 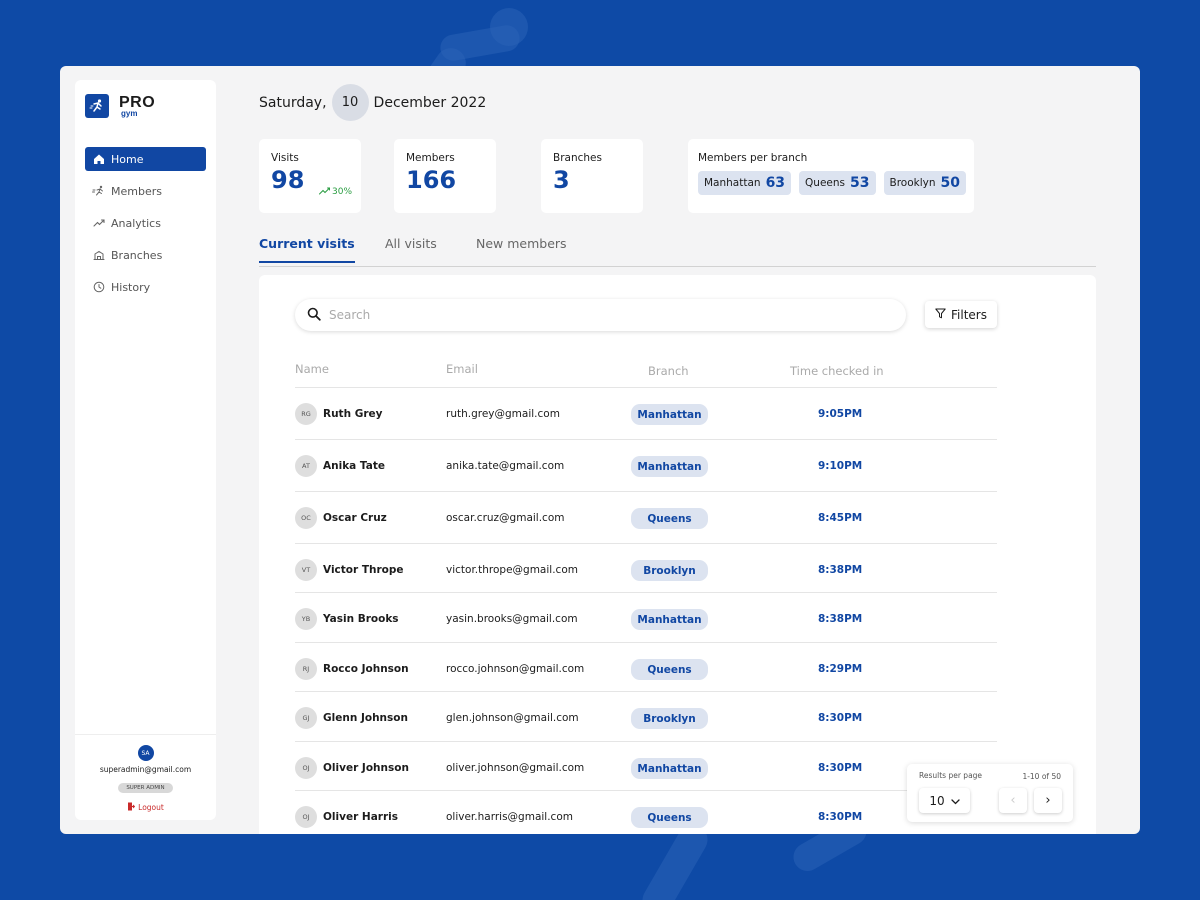 I want to click on results-range: 1-10 of 50, so click(x=1041, y=776).